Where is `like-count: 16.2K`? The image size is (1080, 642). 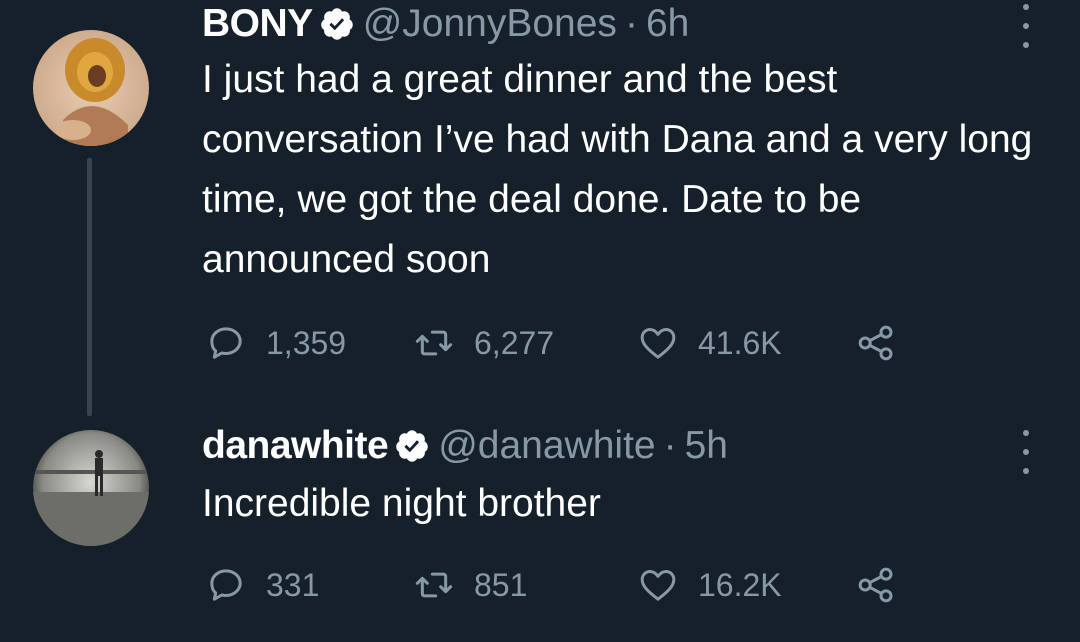 like-count: 16.2K is located at coordinates (740, 584).